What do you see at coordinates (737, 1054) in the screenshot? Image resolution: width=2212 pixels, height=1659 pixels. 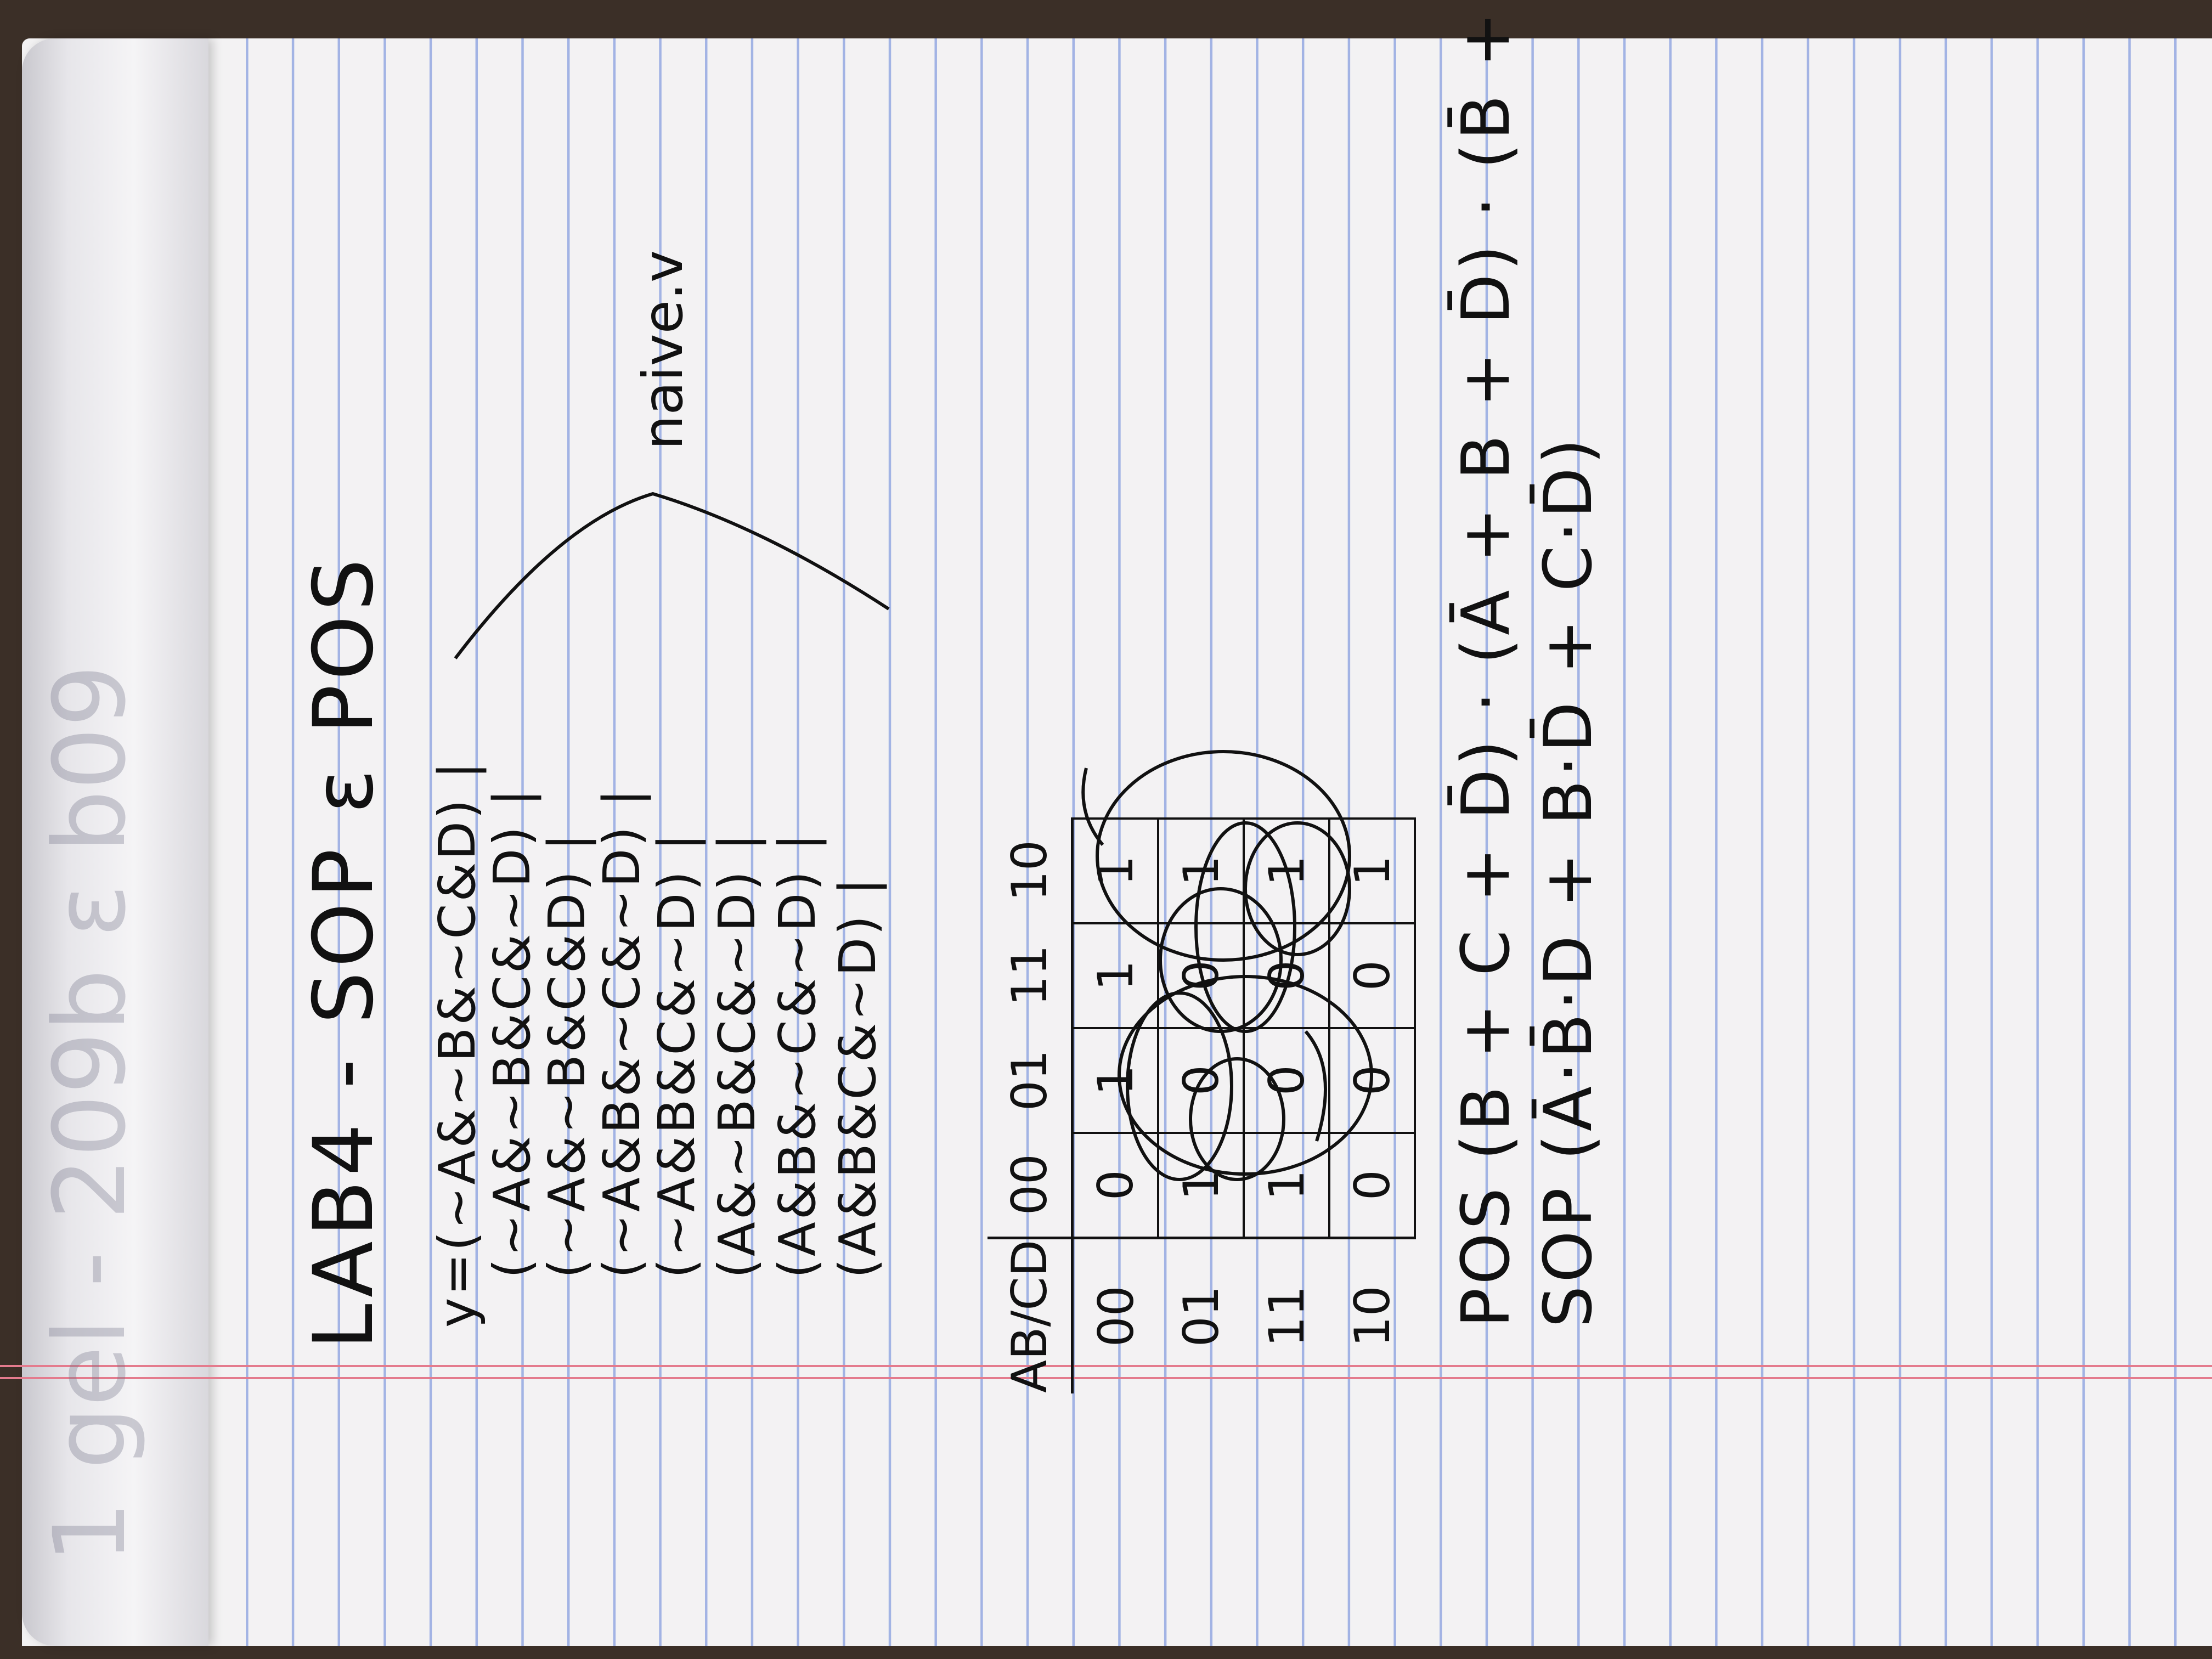 I see `equation-line: (A&~B&C&~D) |` at bounding box center [737, 1054].